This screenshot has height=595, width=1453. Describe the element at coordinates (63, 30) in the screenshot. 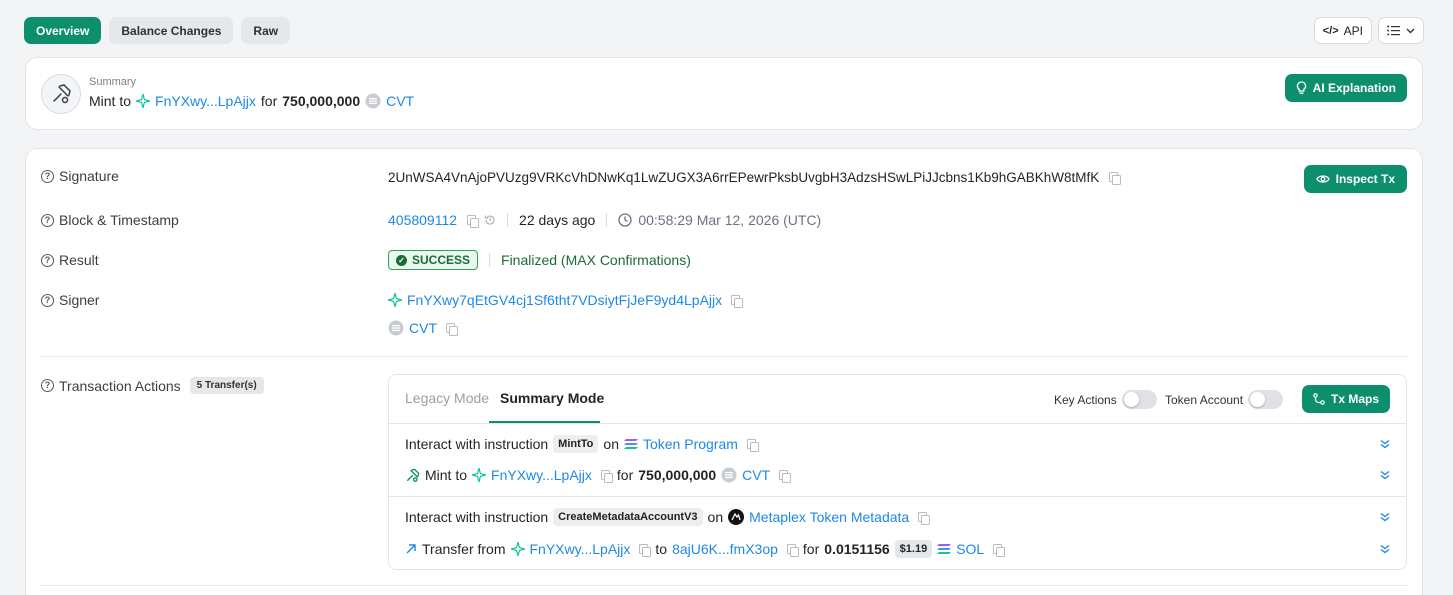

I see `tab-overview: Overview` at that location.